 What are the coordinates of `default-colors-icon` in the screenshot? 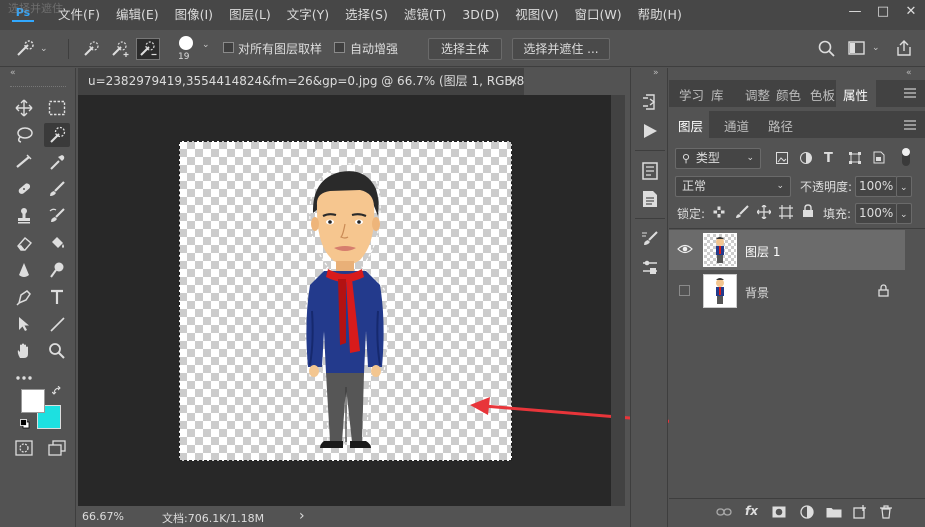 It's located at (25, 424).